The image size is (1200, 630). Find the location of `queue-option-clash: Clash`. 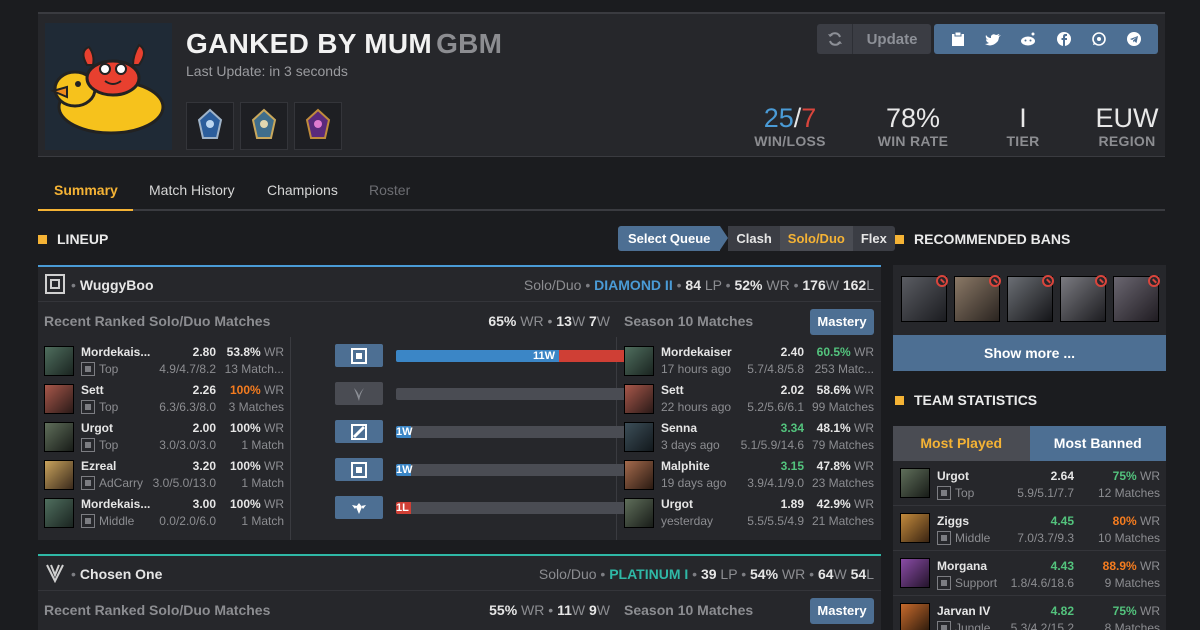

queue-option-clash: Clash is located at coordinates (754, 238).